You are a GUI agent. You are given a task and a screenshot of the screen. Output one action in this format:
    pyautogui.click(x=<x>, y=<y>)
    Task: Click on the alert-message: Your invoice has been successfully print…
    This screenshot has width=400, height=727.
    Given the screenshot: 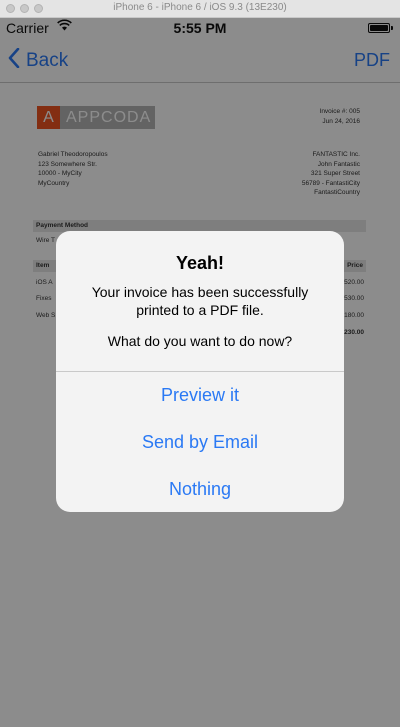 What is the action you would take?
    pyautogui.click(x=200, y=301)
    